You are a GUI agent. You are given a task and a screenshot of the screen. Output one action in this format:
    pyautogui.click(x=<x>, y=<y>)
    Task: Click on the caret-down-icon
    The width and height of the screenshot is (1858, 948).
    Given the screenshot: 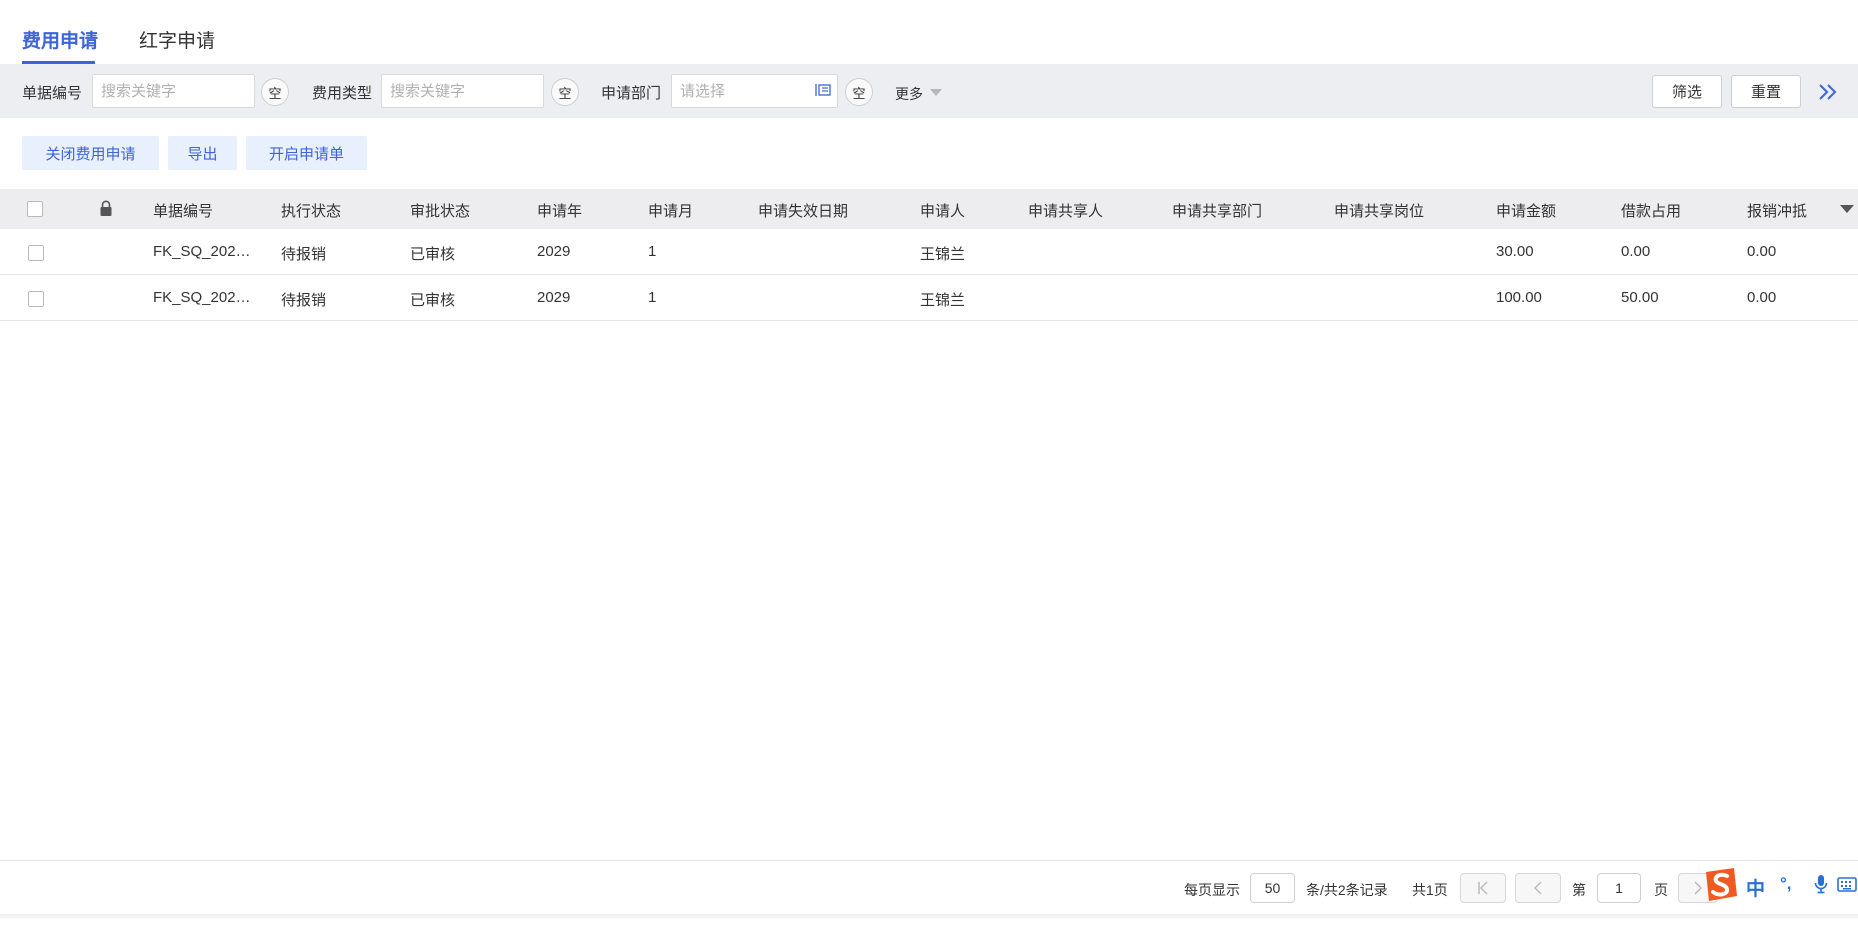 What is the action you would take?
    pyautogui.click(x=936, y=92)
    